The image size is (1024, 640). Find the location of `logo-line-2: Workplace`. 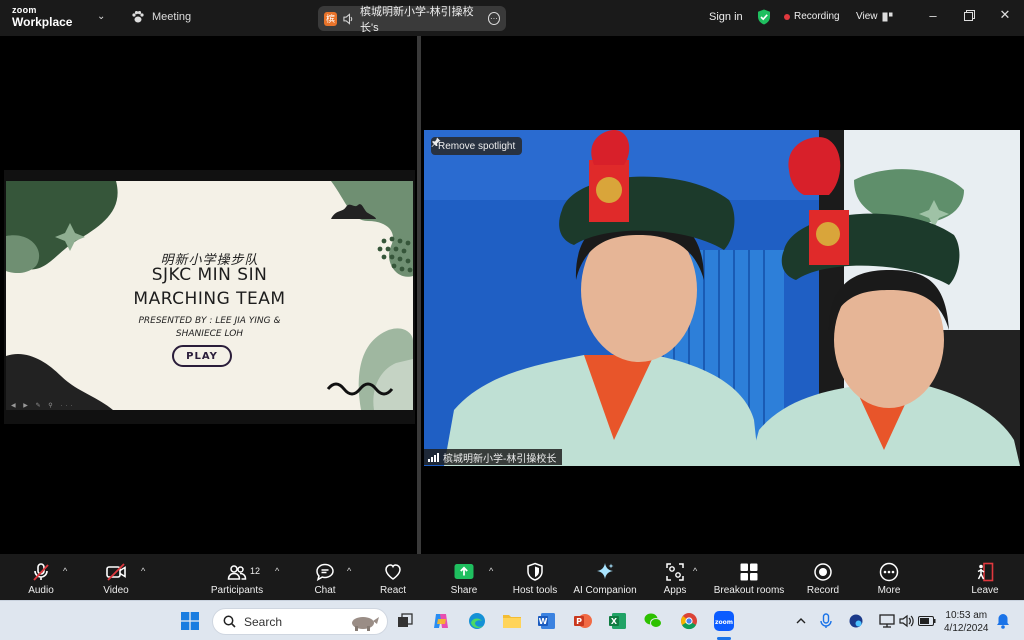

logo-line-2: Workplace is located at coordinates (42, 22).